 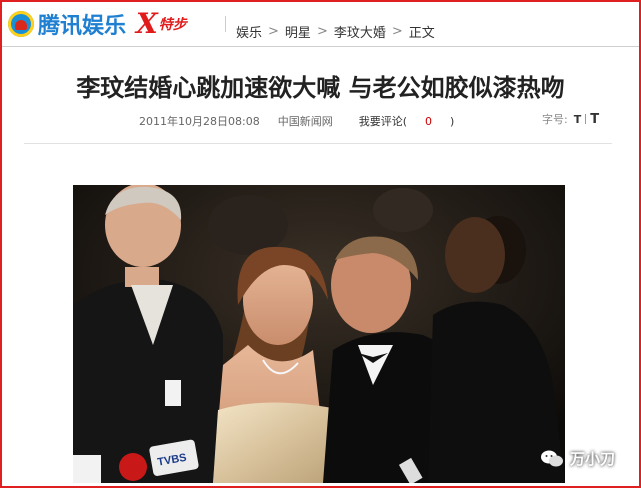 What do you see at coordinates (594, 119) in the screenshot?
I see `font-large-button: T` at bounding box center [594, 119].